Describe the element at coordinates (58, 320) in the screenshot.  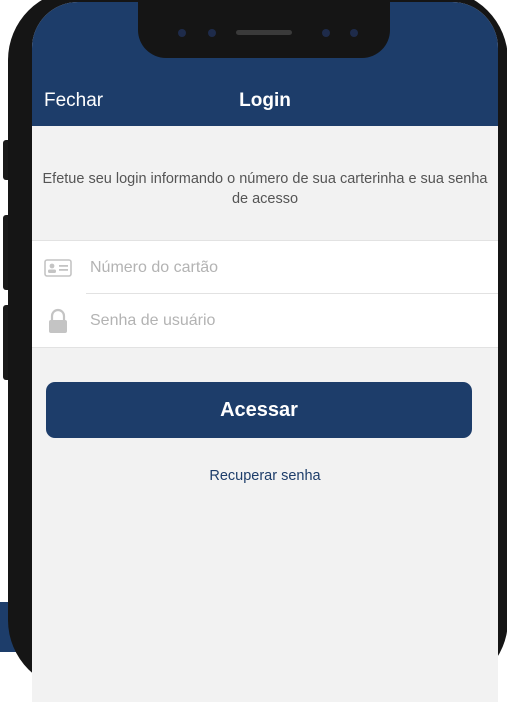
I see `lock-icon` at that location.